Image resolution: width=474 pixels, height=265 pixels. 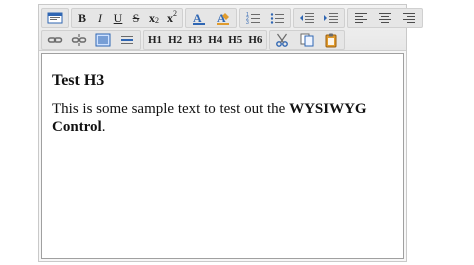 What do you see at coordinates (235, 40) in the screenshot?
I see `heading-5-button: H5` at bounding box center [235, 40].